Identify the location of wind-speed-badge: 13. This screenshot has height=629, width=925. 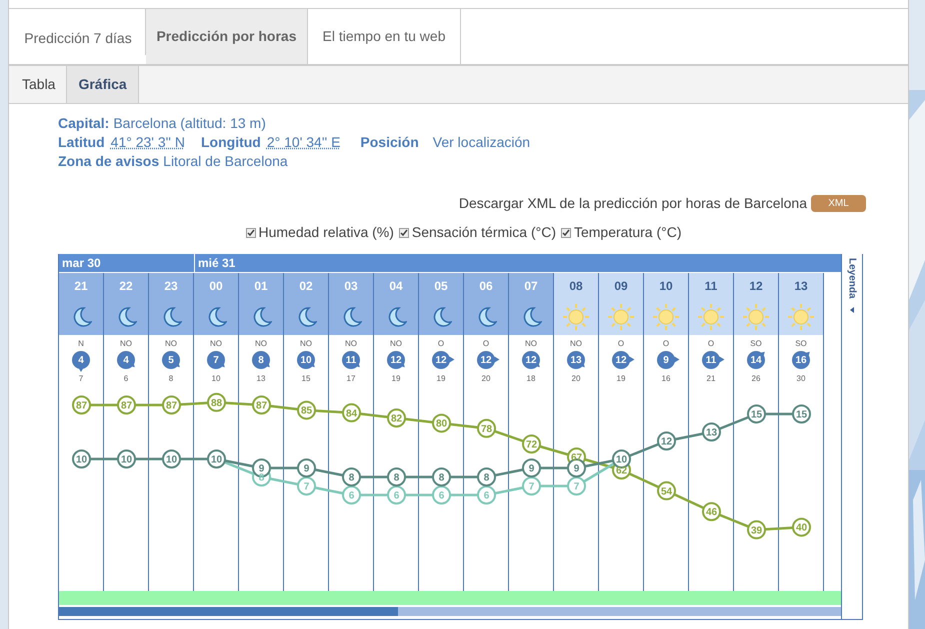
(576, 360).